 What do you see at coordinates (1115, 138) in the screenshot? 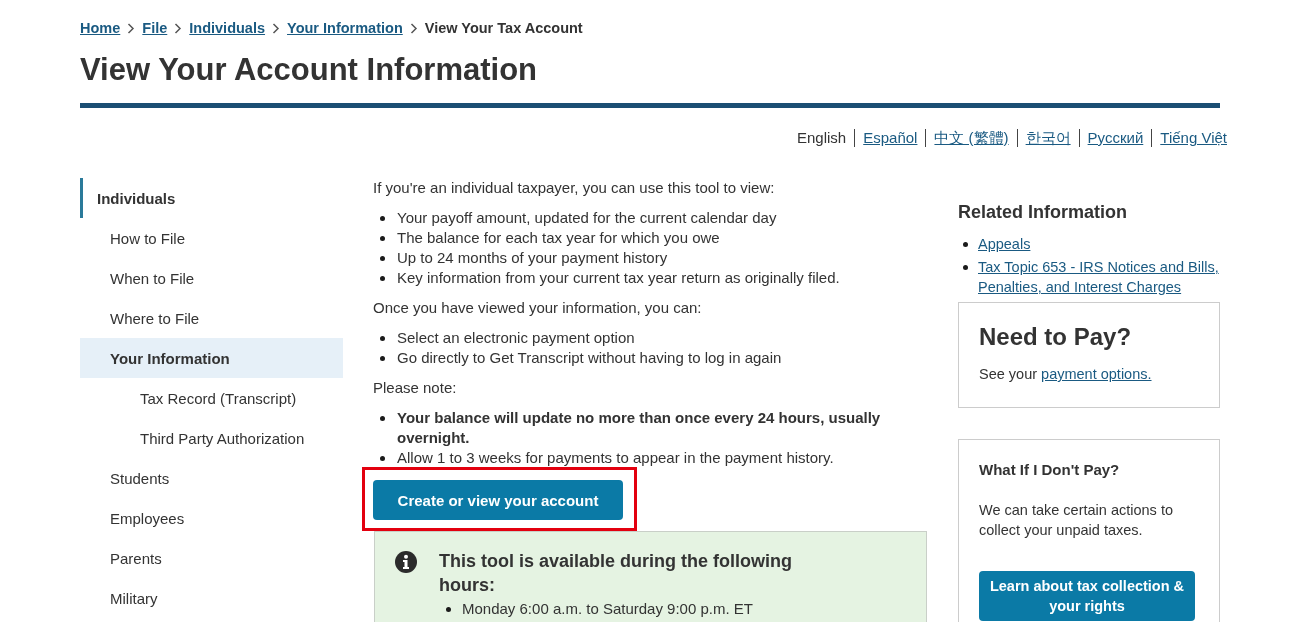
I see `language-link: Русский` at bounding box center [1115, 138].